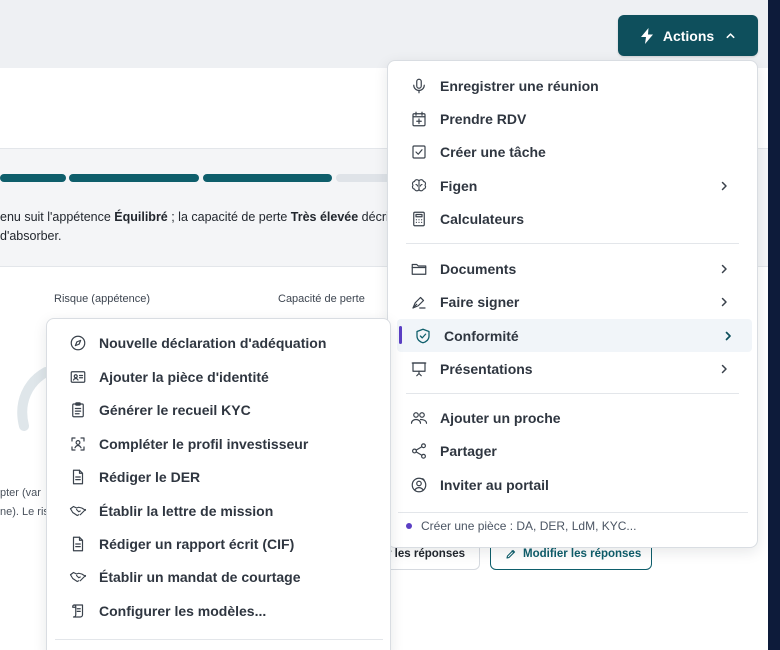 The image size is (780, 650). Describe the element at coordinates (419, 369) in the screenshot. I see `presentation-icon` at that location.